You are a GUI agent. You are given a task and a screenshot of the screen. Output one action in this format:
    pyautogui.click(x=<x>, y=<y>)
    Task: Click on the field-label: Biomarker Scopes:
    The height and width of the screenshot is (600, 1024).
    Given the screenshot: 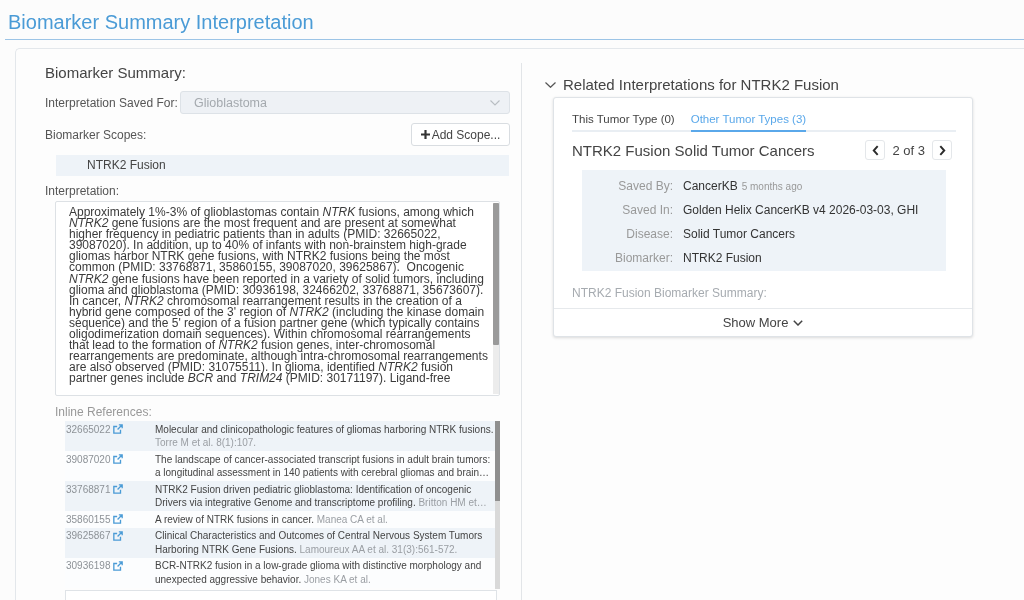 What is the action you would take?
    pyautogui.click(x=96, y=134)
    